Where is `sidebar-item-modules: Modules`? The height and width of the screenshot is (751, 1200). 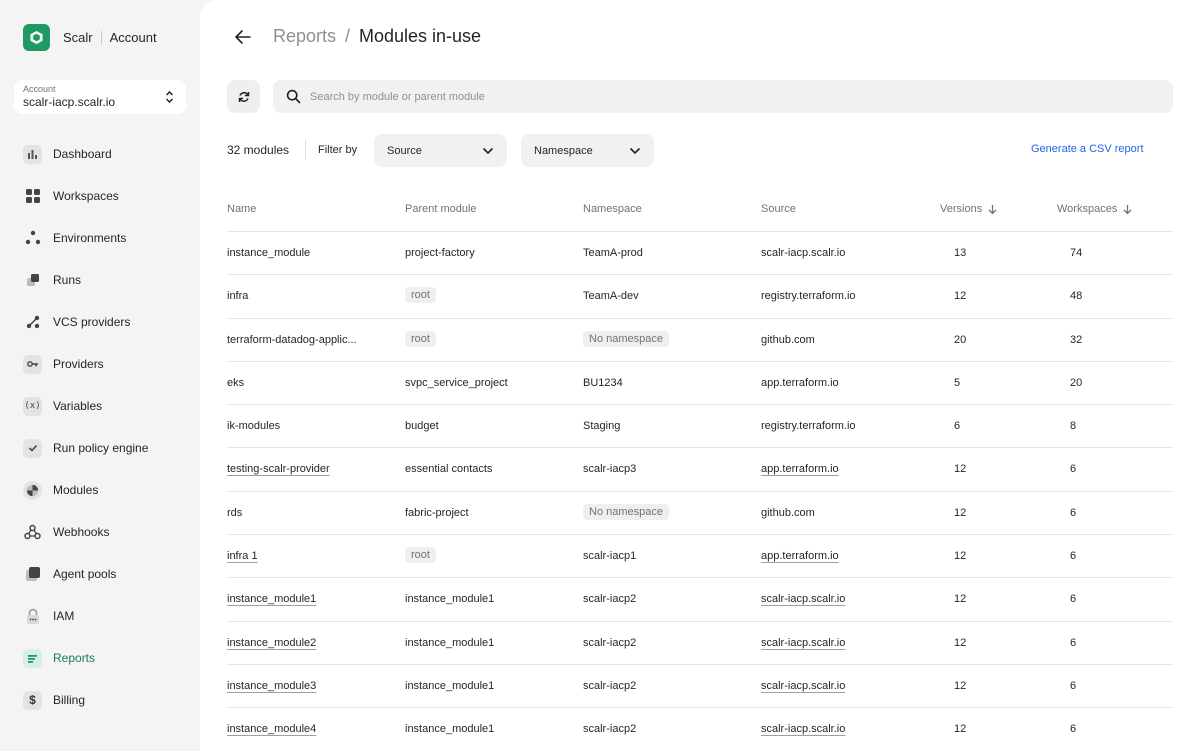 sidebar-item-modules: Modules is located at coordinates (60, 490).